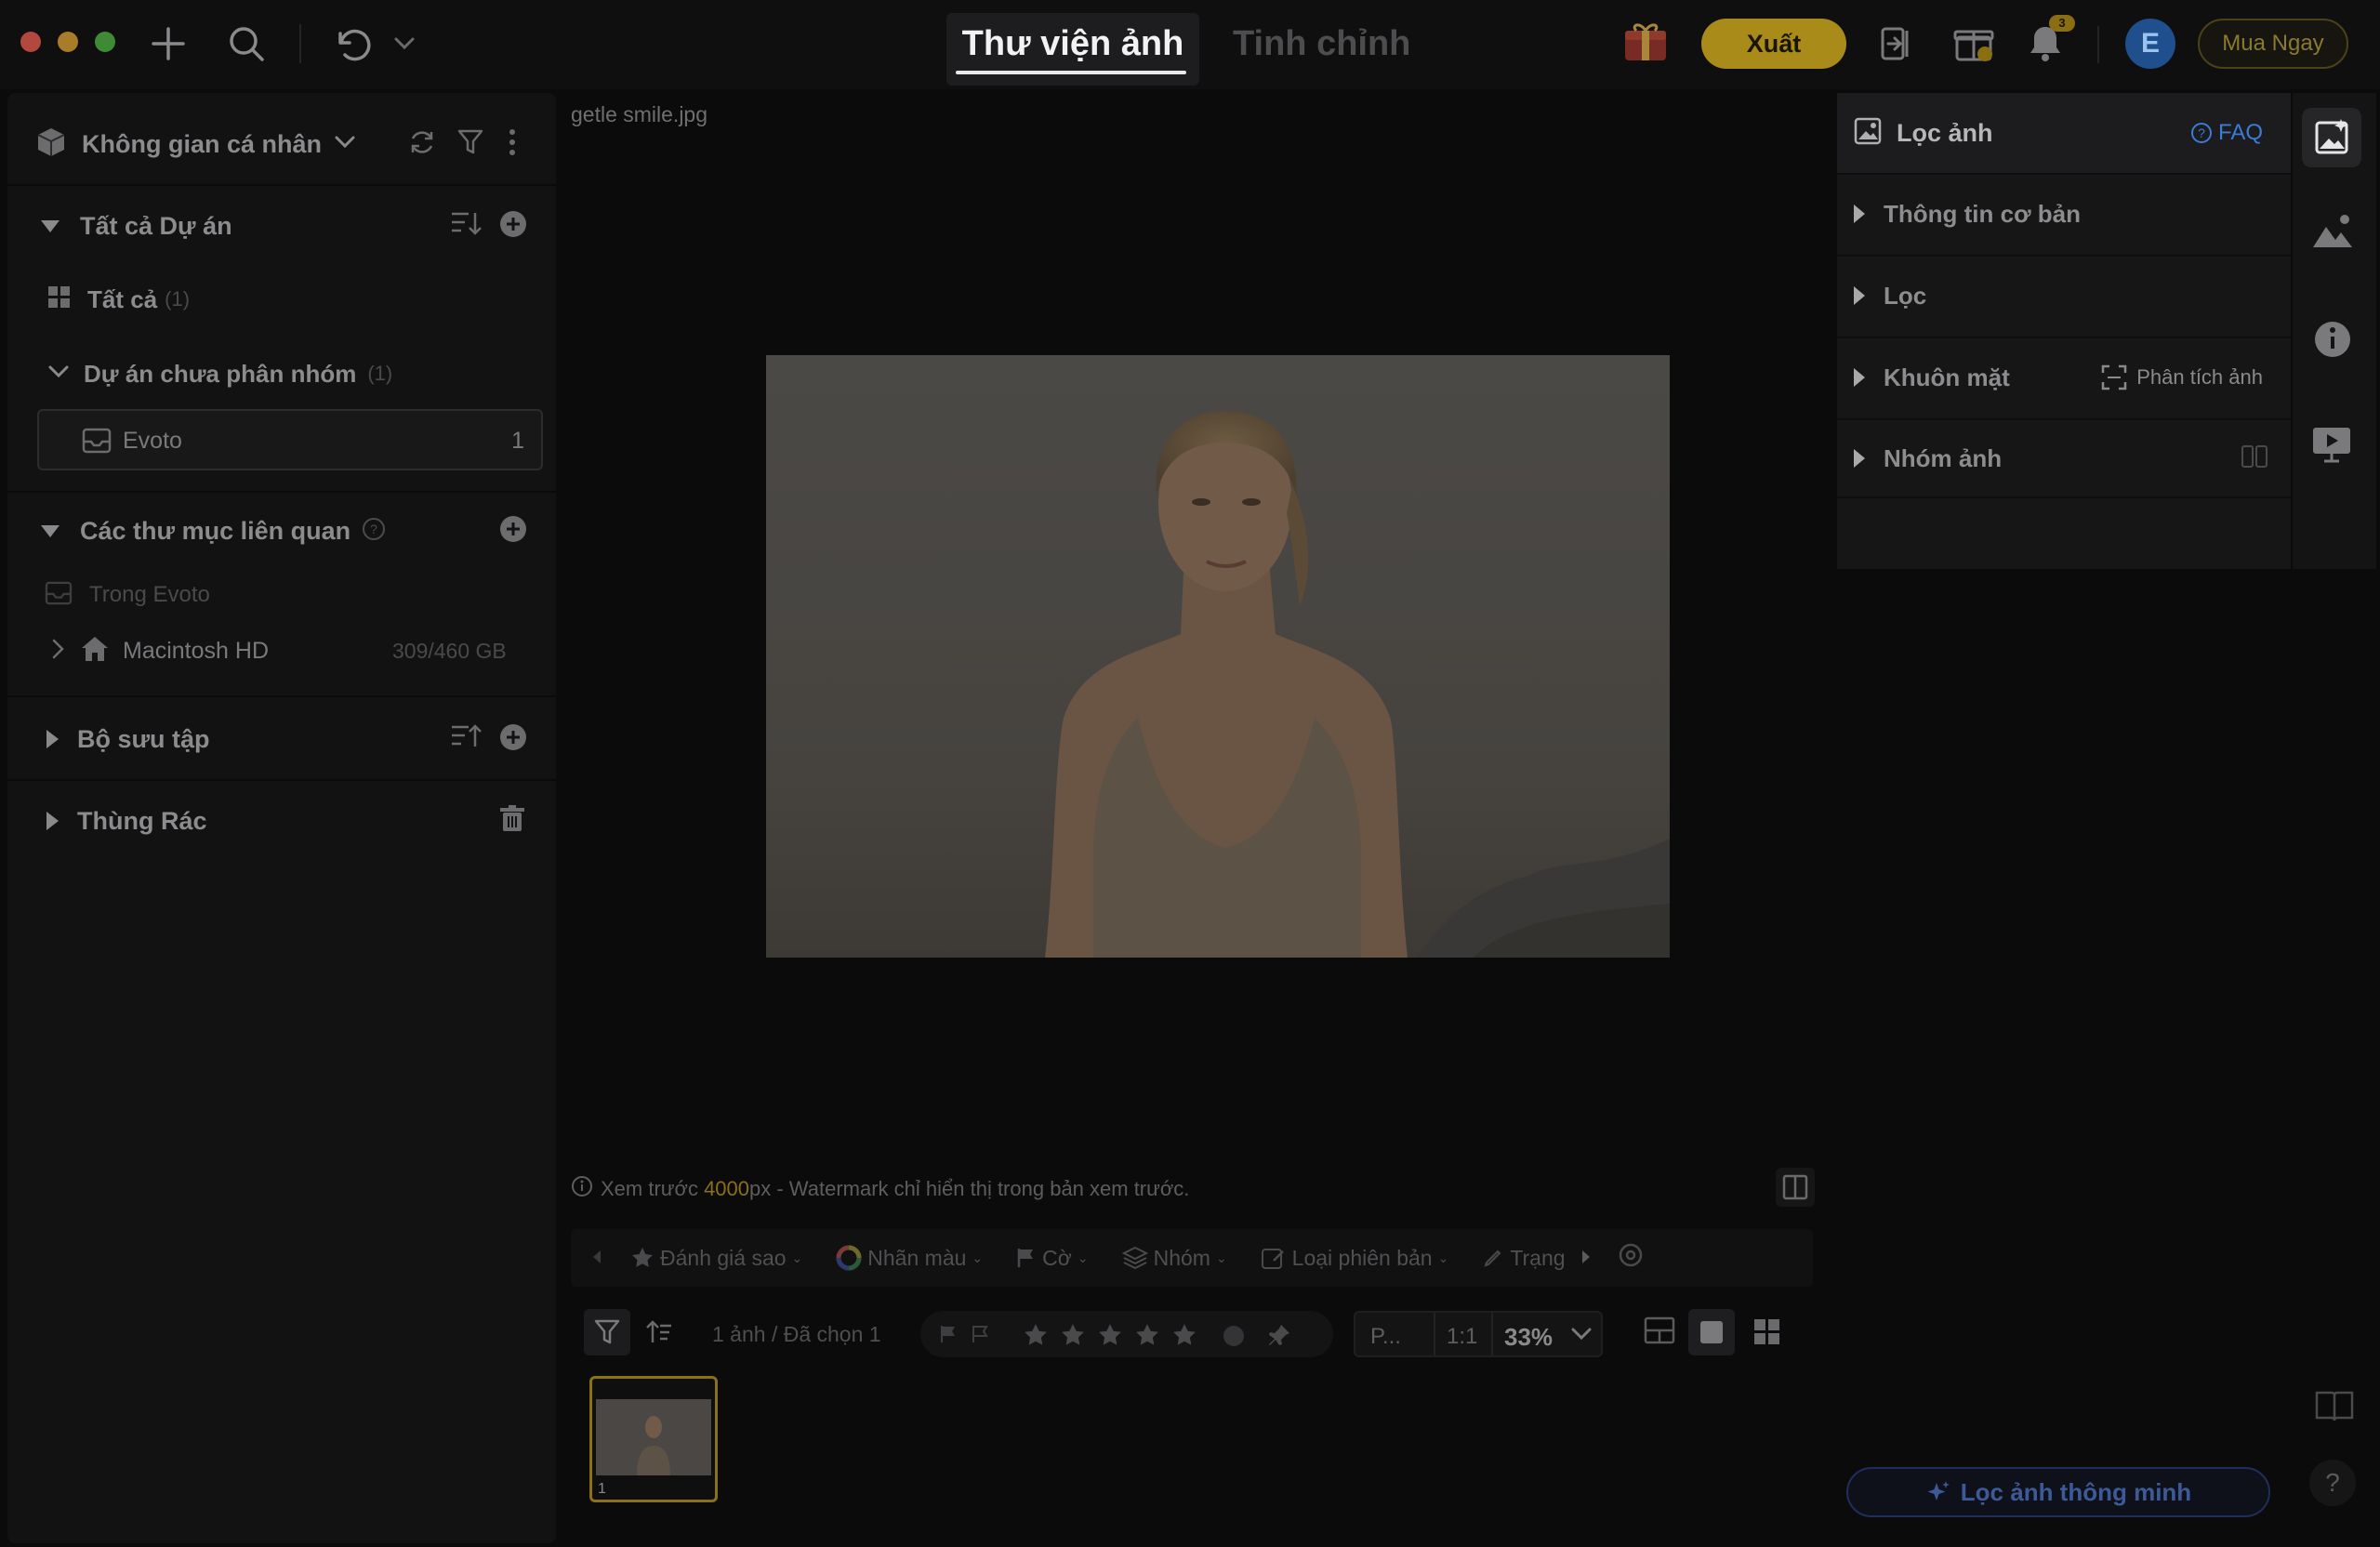 The width and height of the screenshot is (2380, 1547). I want to click on flag-filter: Cờ ⌄, so click(1052, 1258).